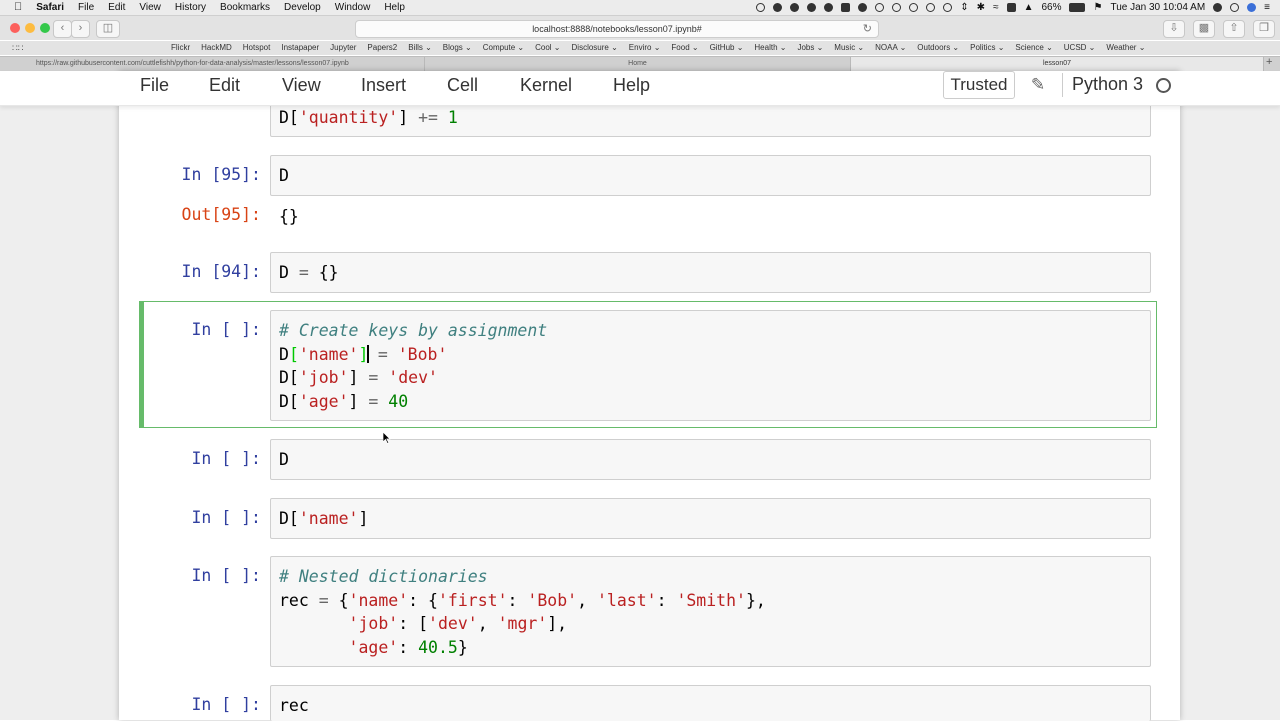 This screenshot has width=1280, height=721. I want to click on tab-label: lesson07, so click(1057, 63).